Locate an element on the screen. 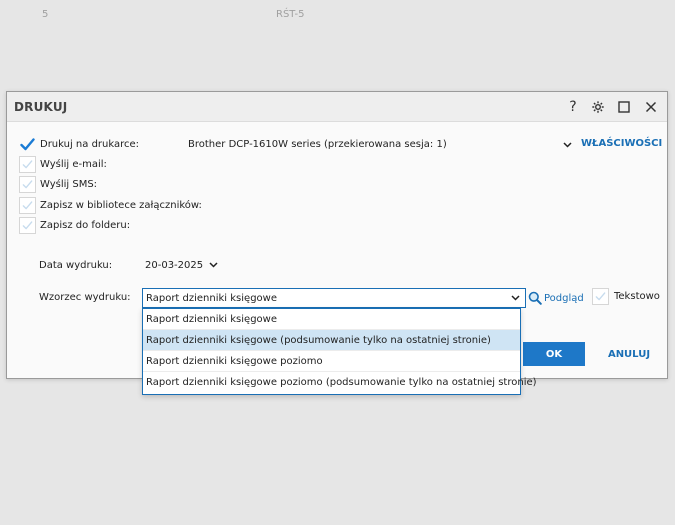  option-label: Zapisz do folderu: is located at coordinates (85, 225).